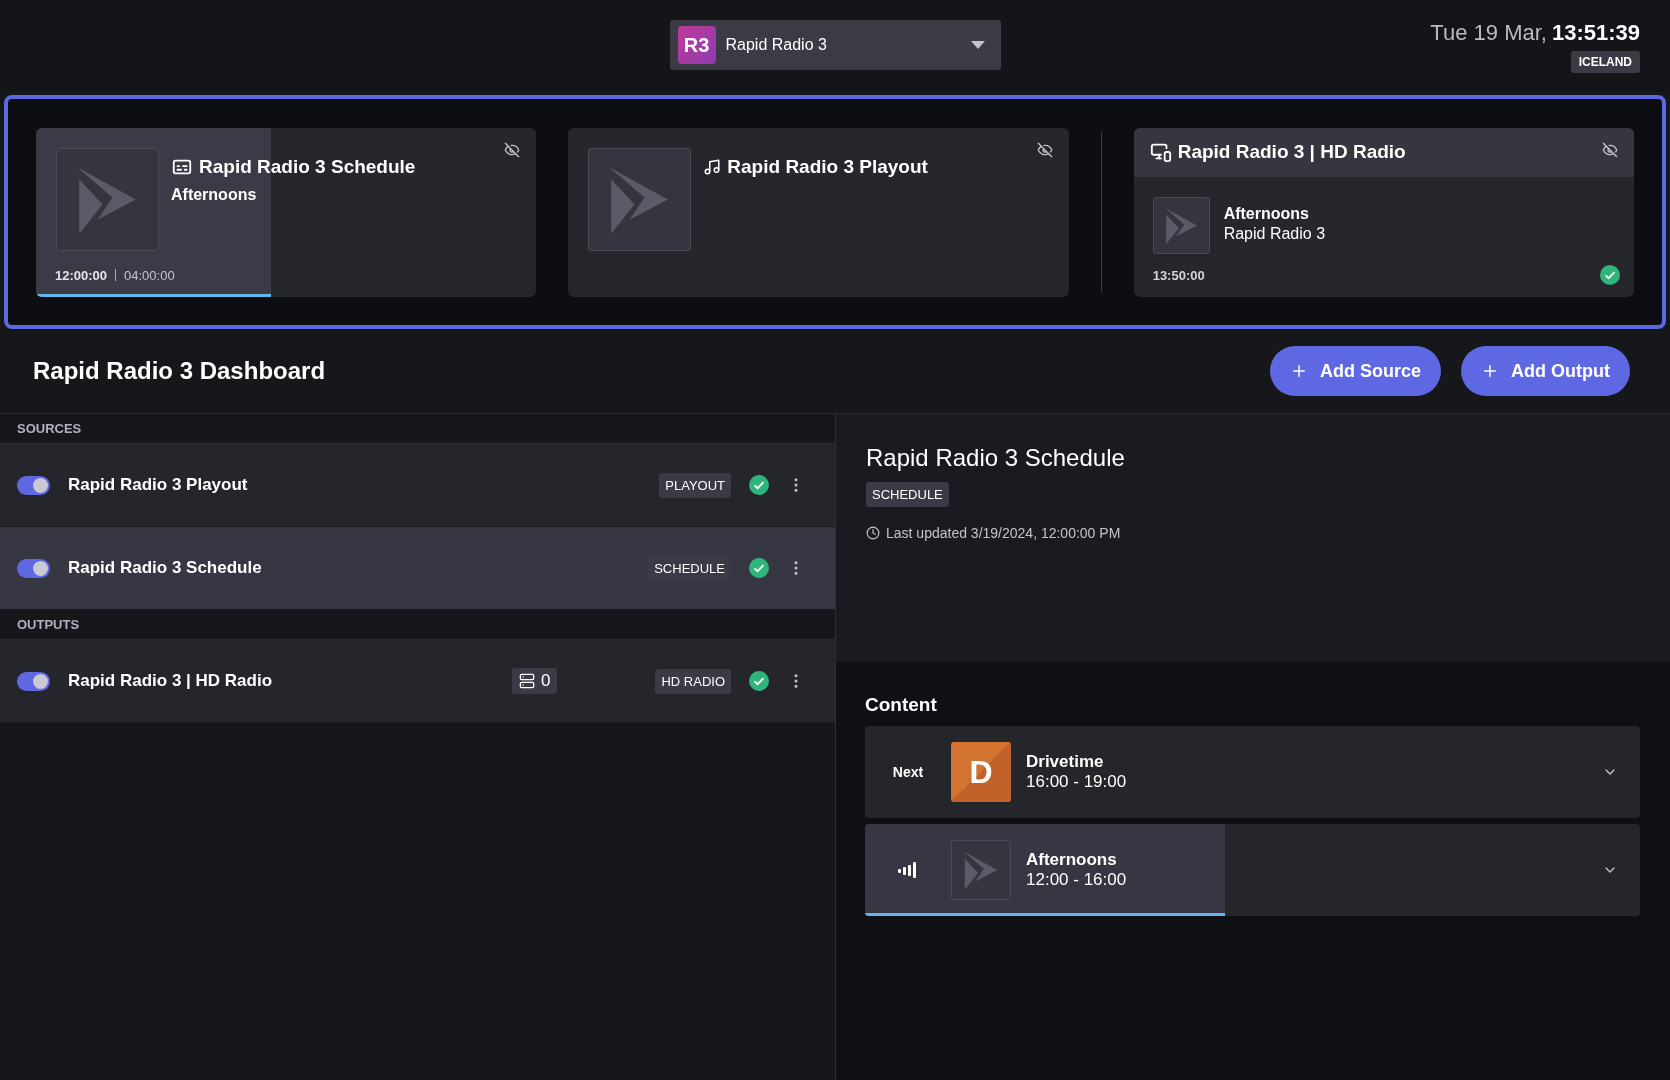 The image size is (1670, 1080). What do you see at coordinates (827, 166) in the screenshot?
I see `card-title: Rapid Radio 3 Playout` at bounding box center [827, 166].